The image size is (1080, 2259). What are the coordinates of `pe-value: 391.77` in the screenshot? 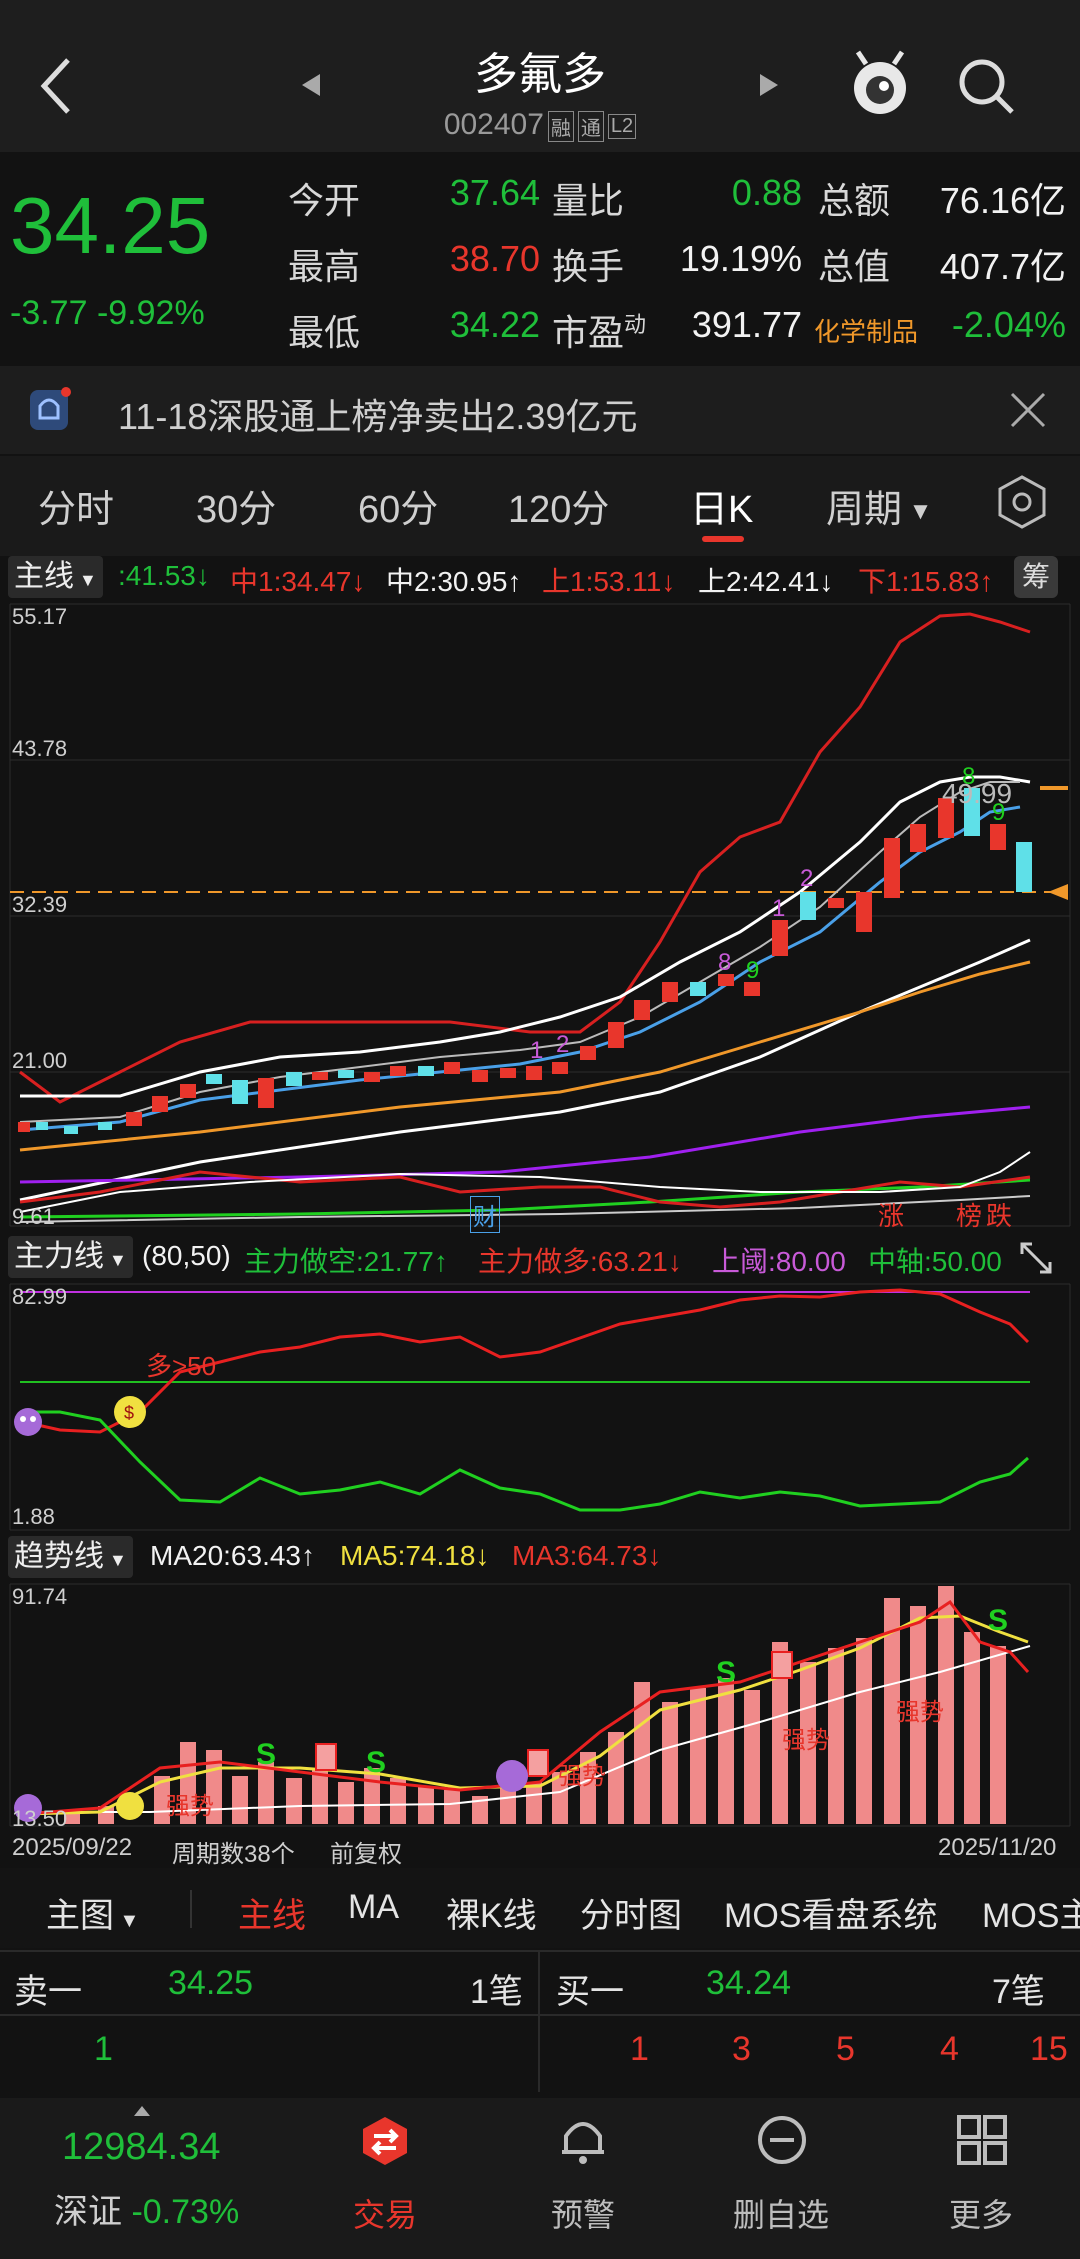 It's located at (746, 324).